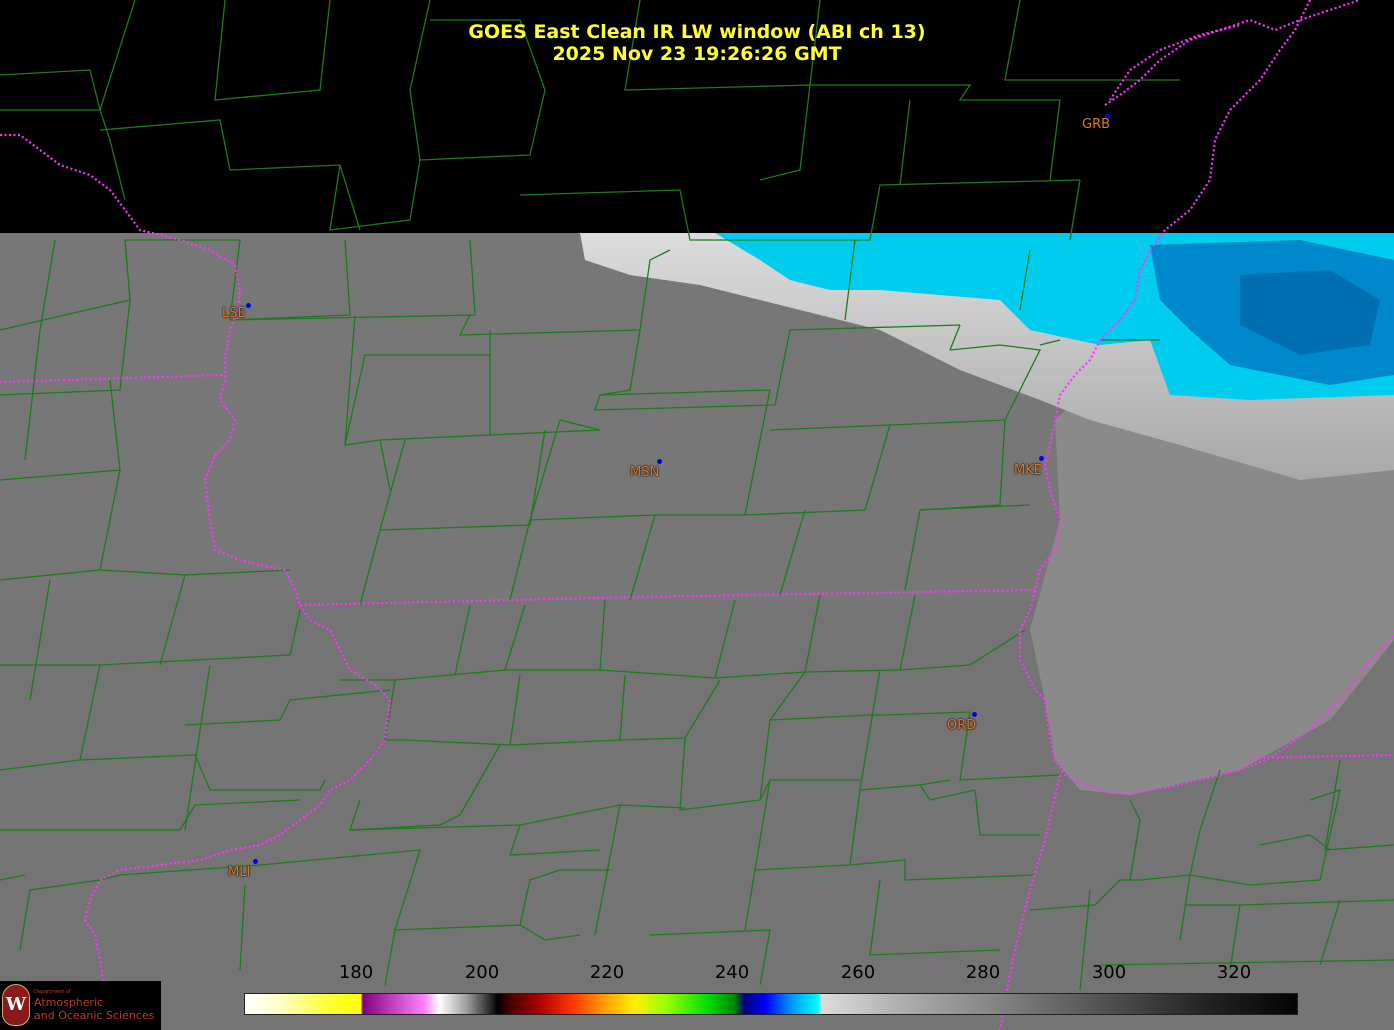  Describe the element at coordinates (239, 872) in the screenshot. I see `city-label-mli: MLI` at that location.